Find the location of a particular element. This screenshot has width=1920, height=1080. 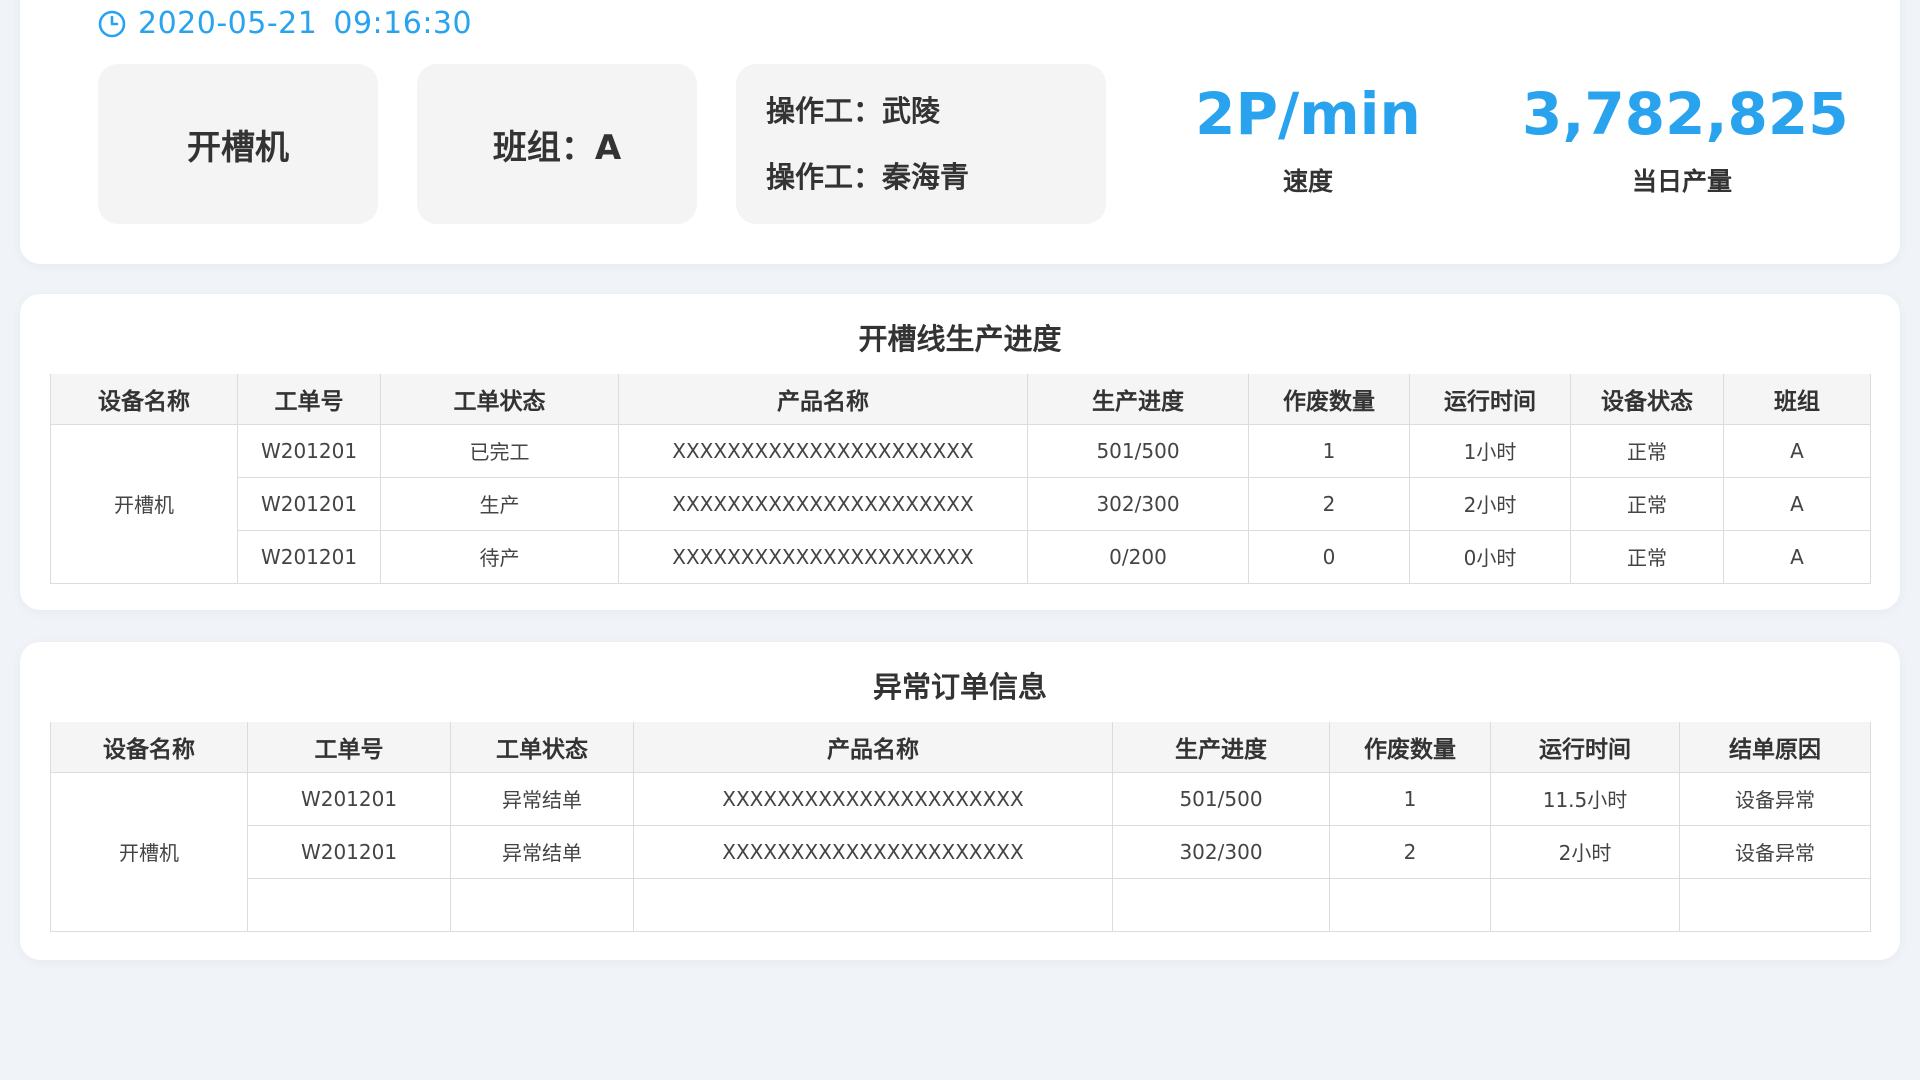

datetime-display: 2020-05-21 09:16:30 is located at coordinates (285, 23).